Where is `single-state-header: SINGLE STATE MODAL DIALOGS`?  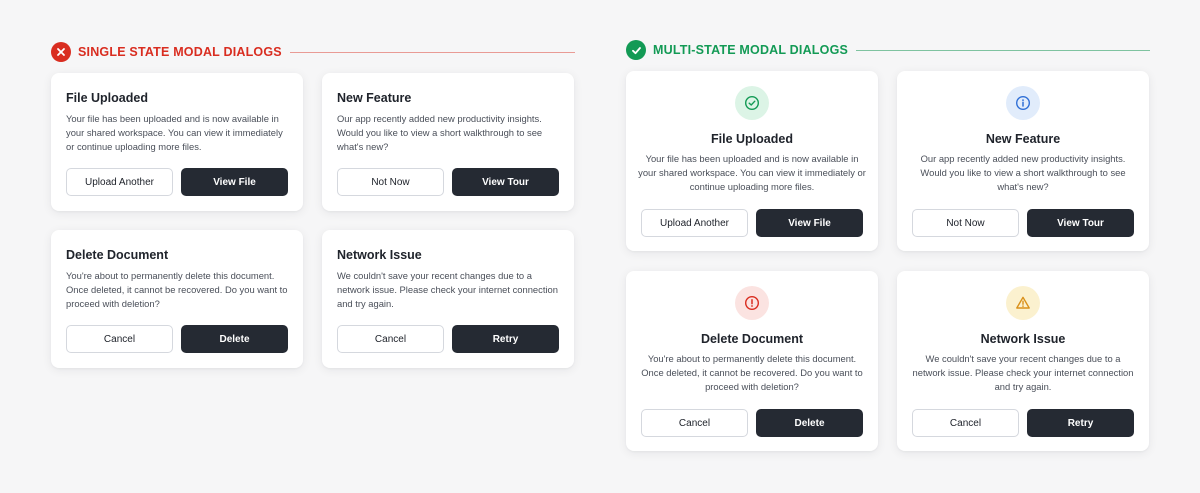
single-state-header: SINGLE STATE MODAL DIALOGS is located at coordinates (313, 52).